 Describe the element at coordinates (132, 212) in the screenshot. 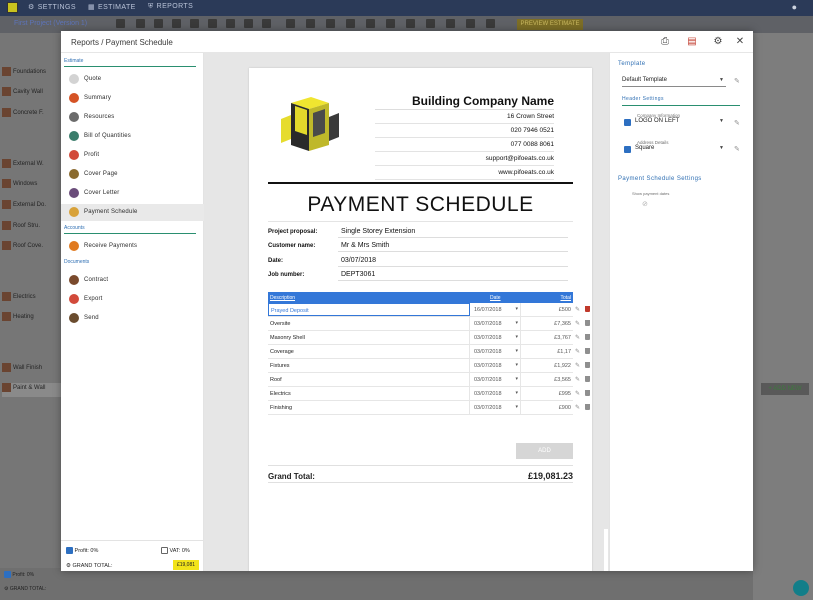

I see `sidebar-item-payment-schedule: Payment Schedule` at that location.